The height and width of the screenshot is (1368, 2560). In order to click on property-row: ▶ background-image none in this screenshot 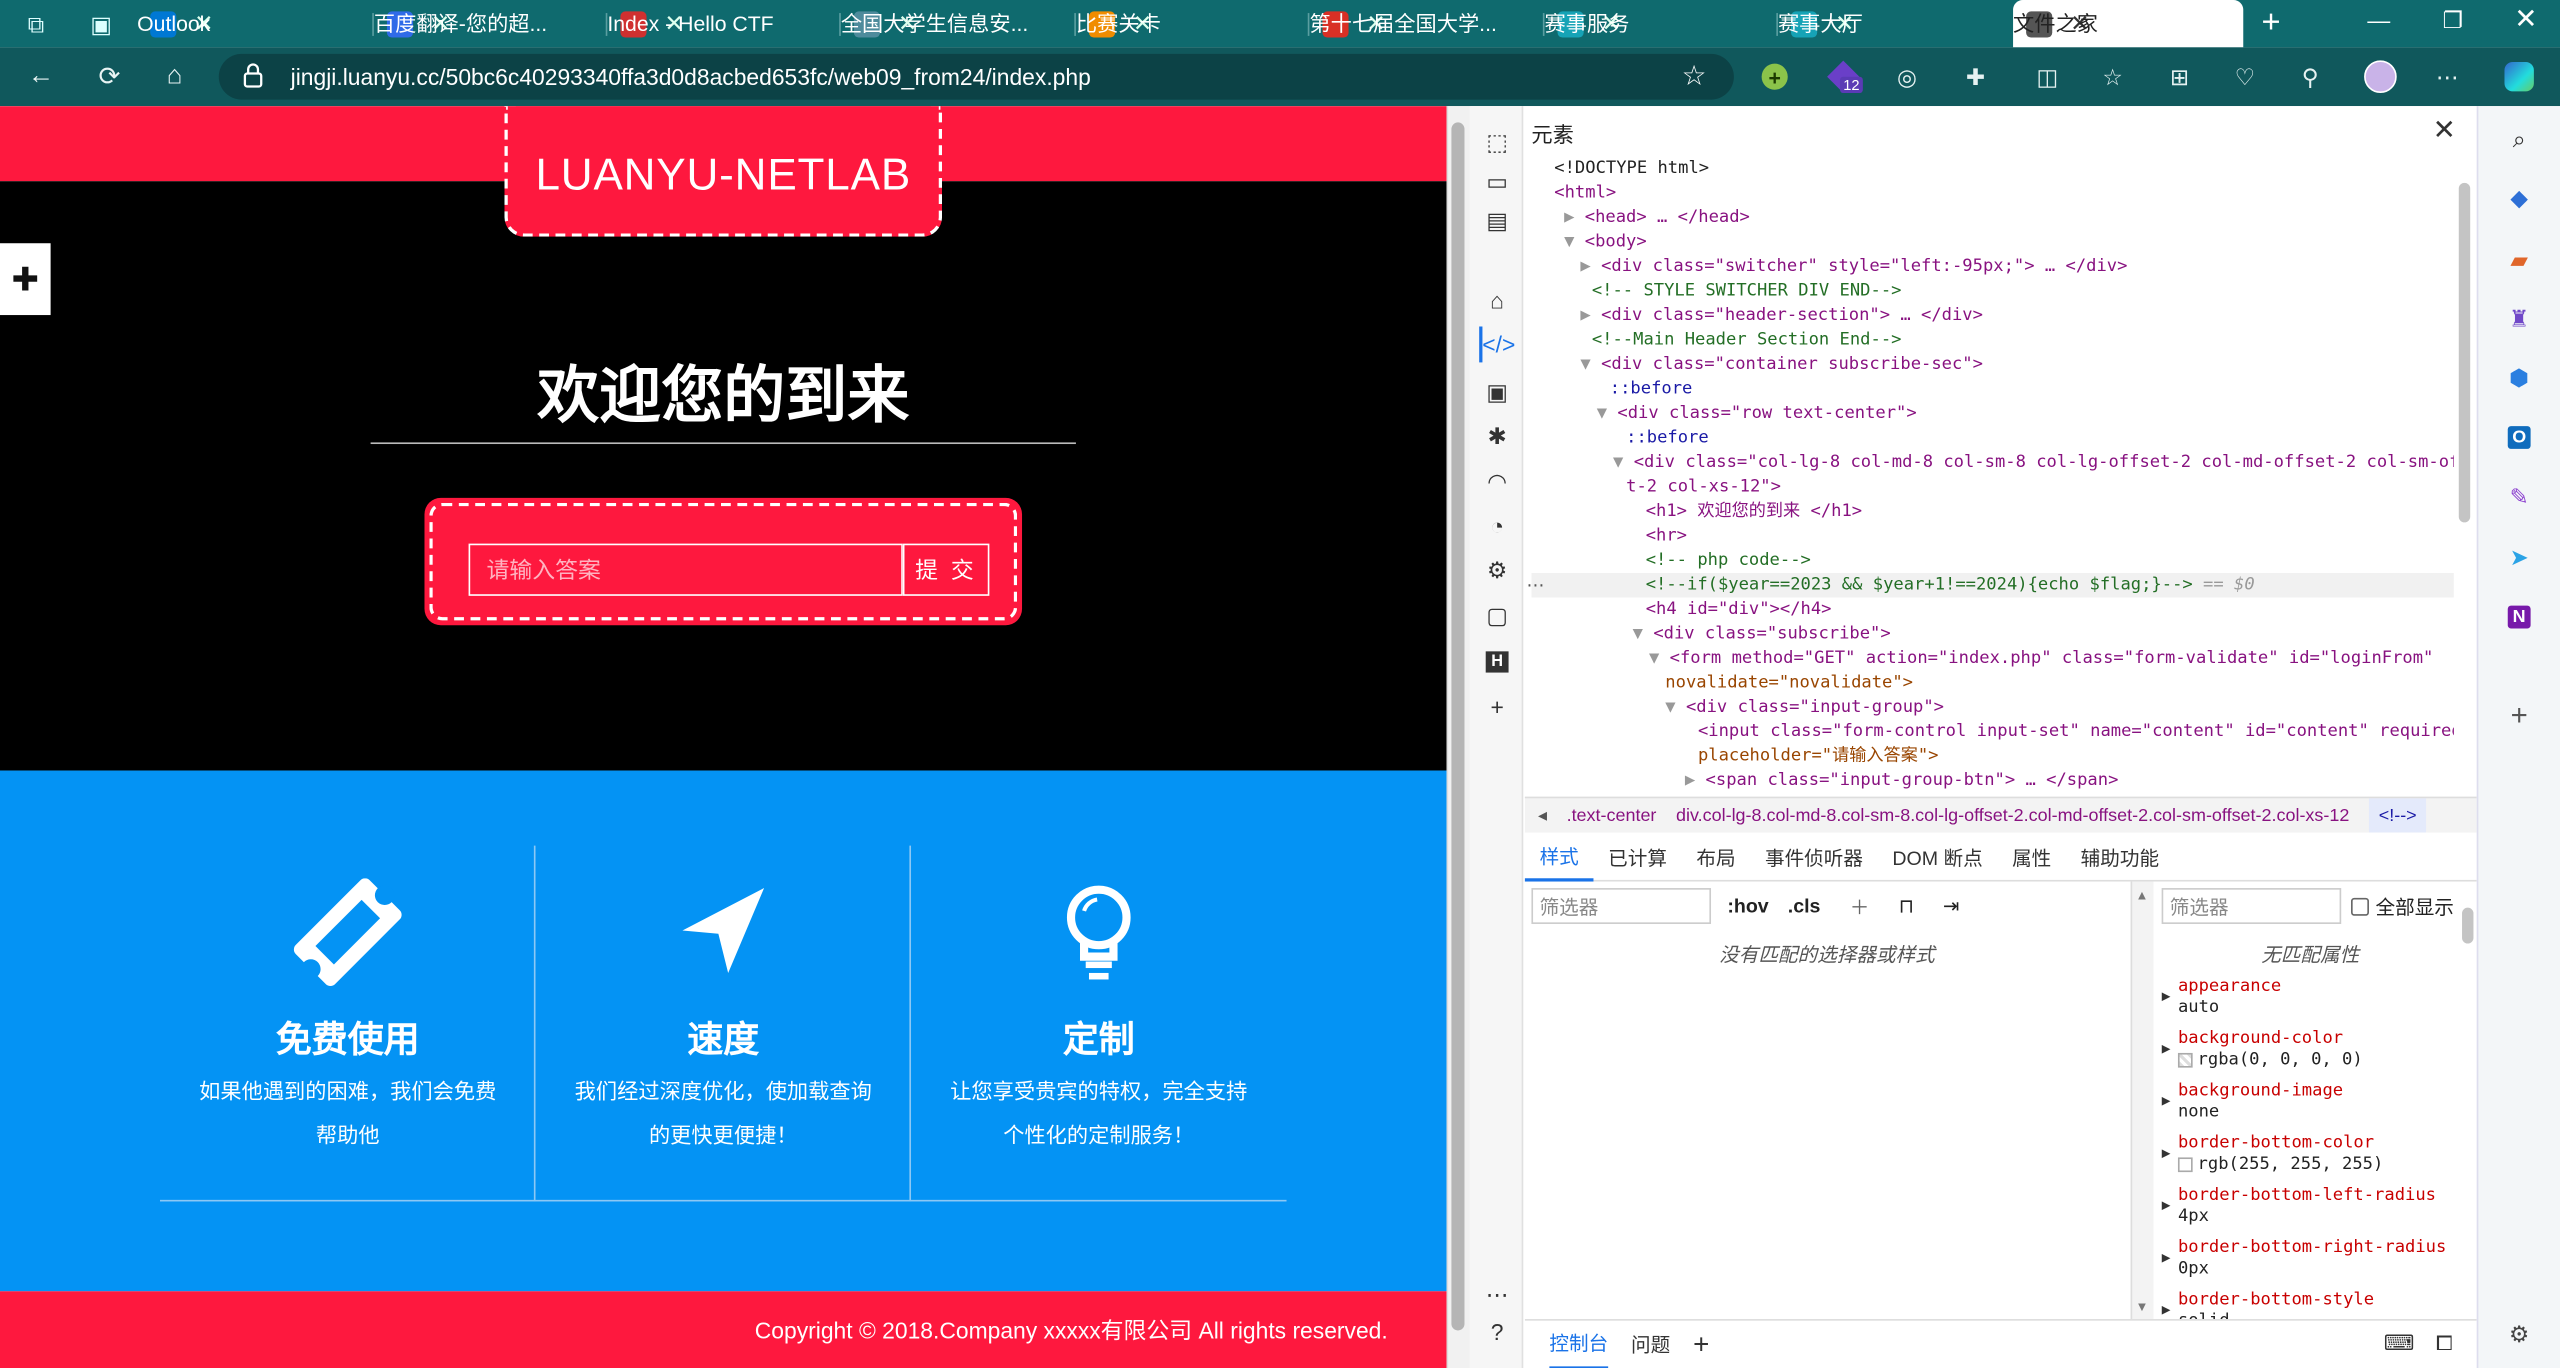, I will do `click(2311, 1107)`.